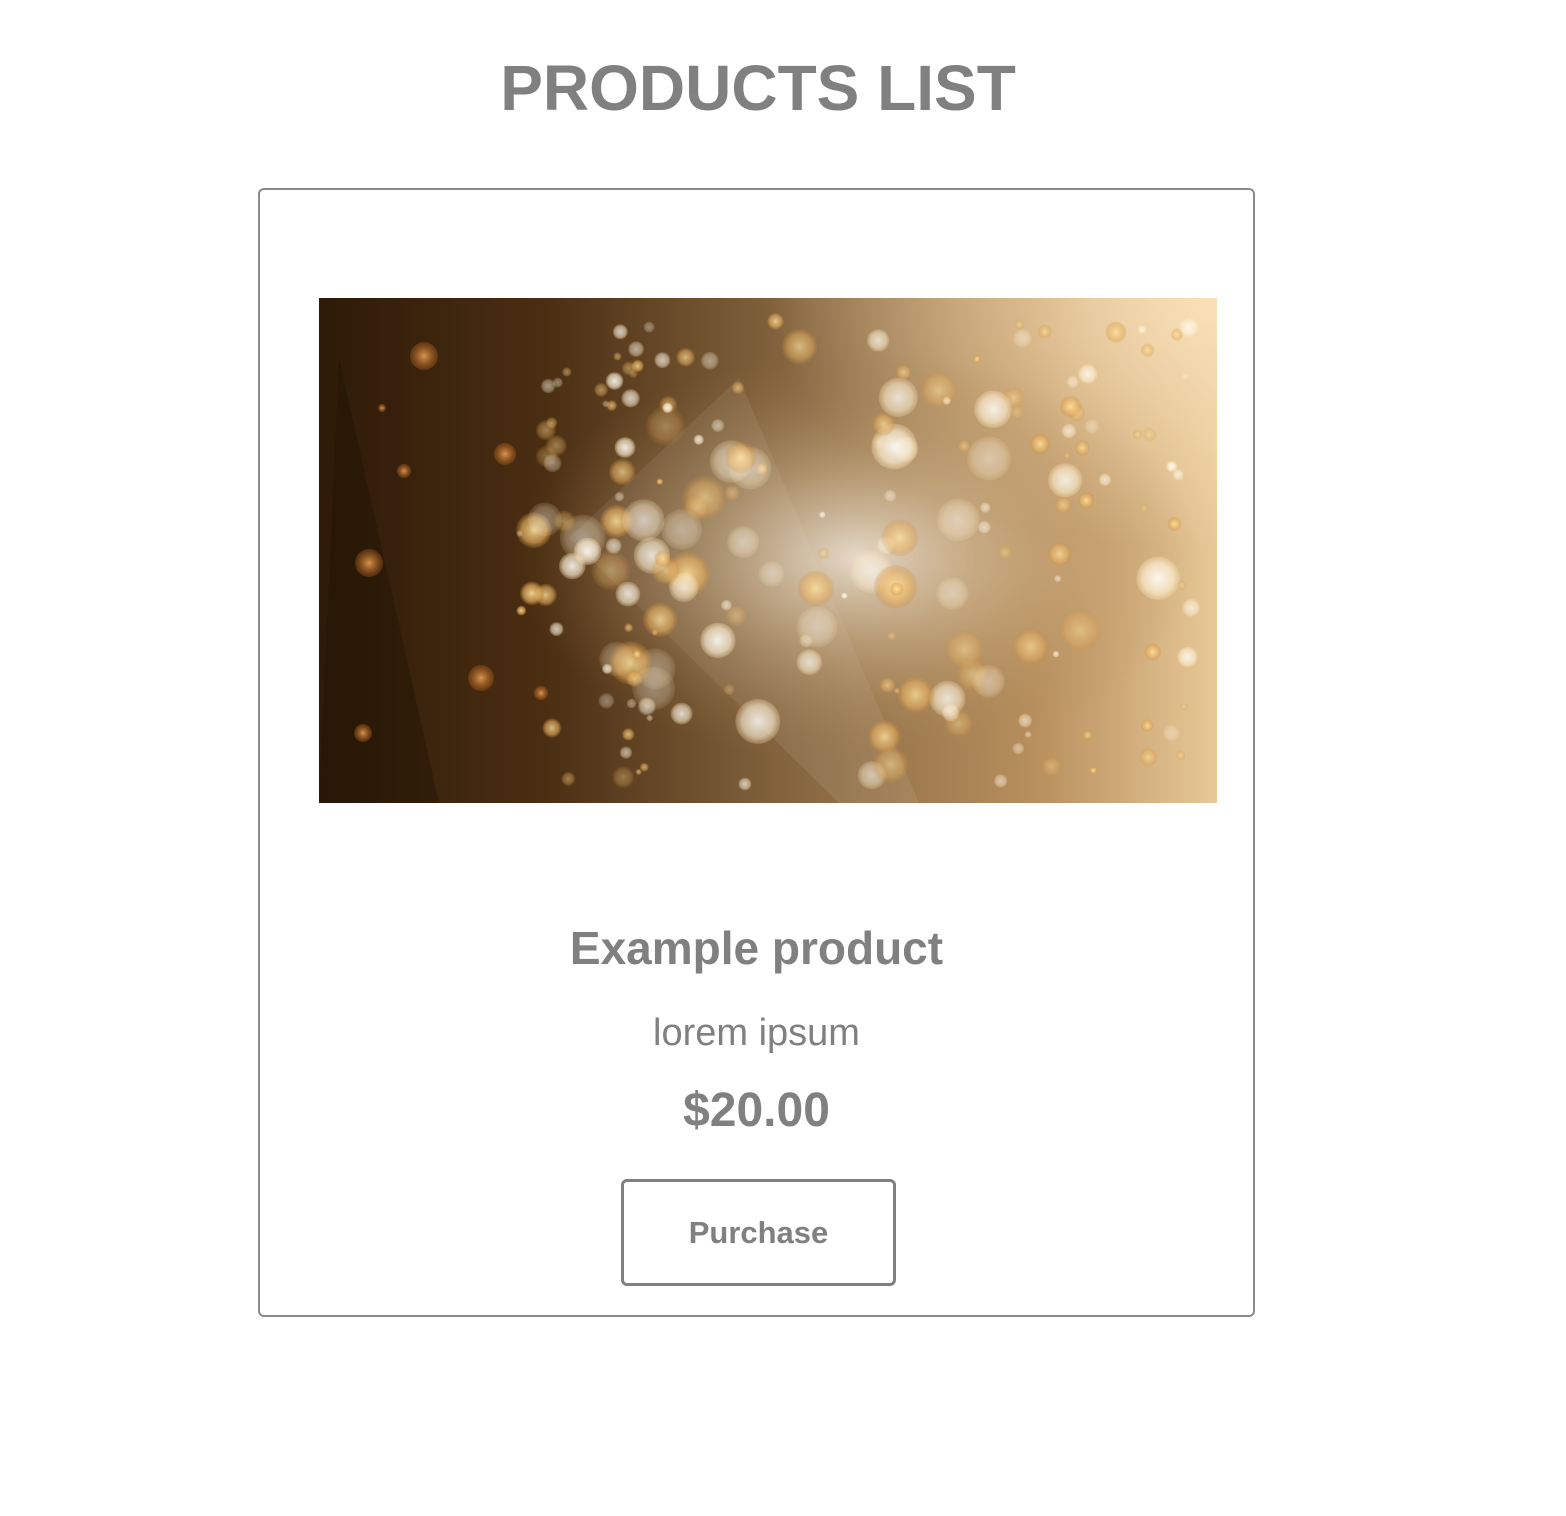 The width and height of the screenshot is (1566, 1516). I want to click on product-name: Example product, so click(756, 948).